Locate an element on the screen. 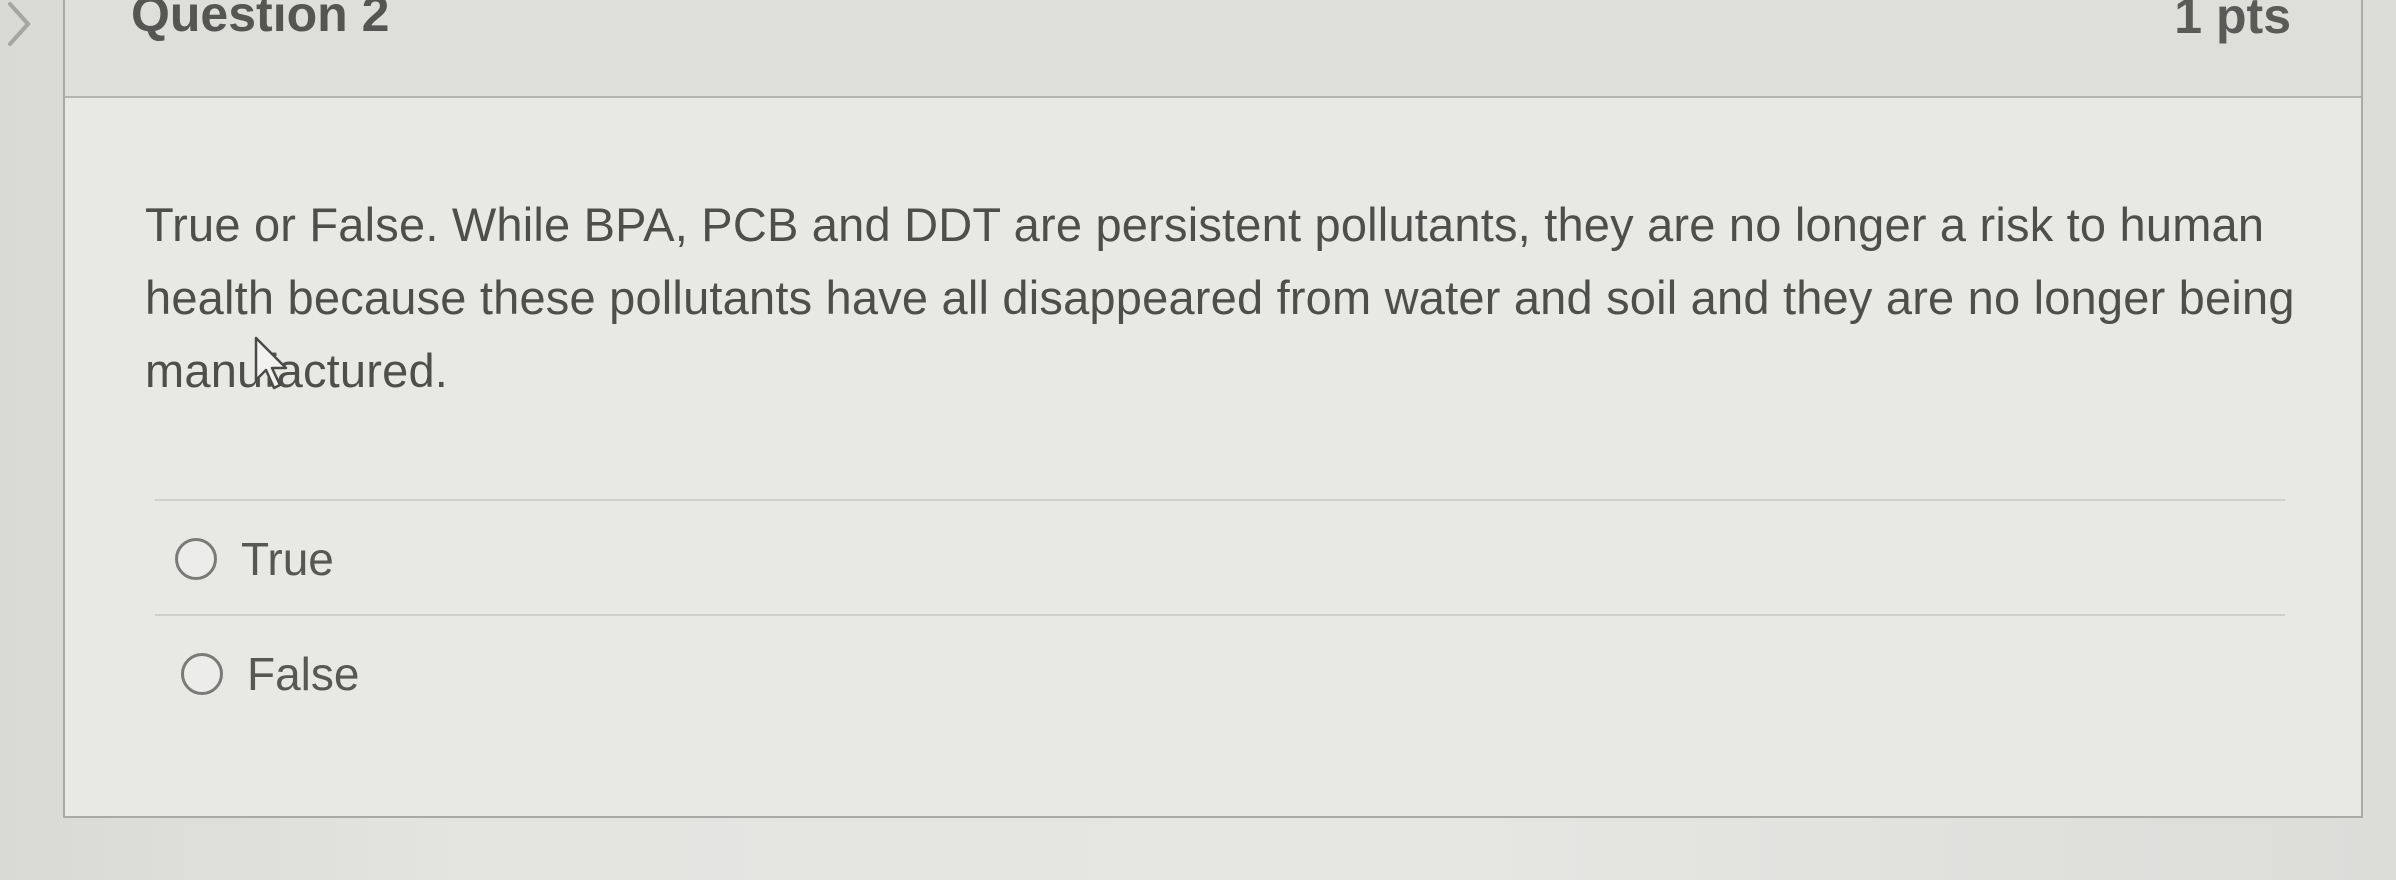 The image size is (2396, 880). question-title: Question 2 is located at coordinates (260, 21).